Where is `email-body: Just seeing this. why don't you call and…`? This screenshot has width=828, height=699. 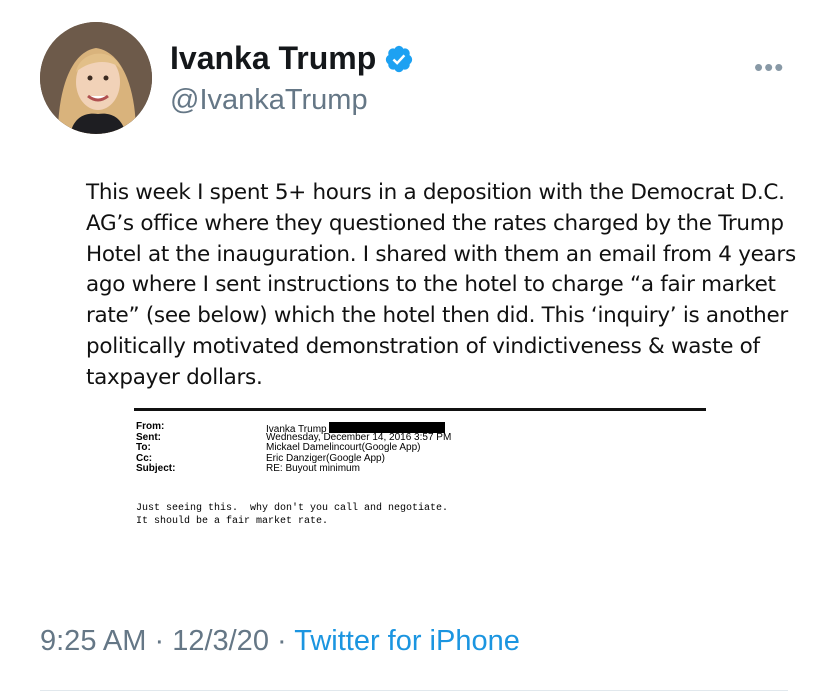 email-body: Just seeing this. why don't you call and… is located at coordinates (292, 515).